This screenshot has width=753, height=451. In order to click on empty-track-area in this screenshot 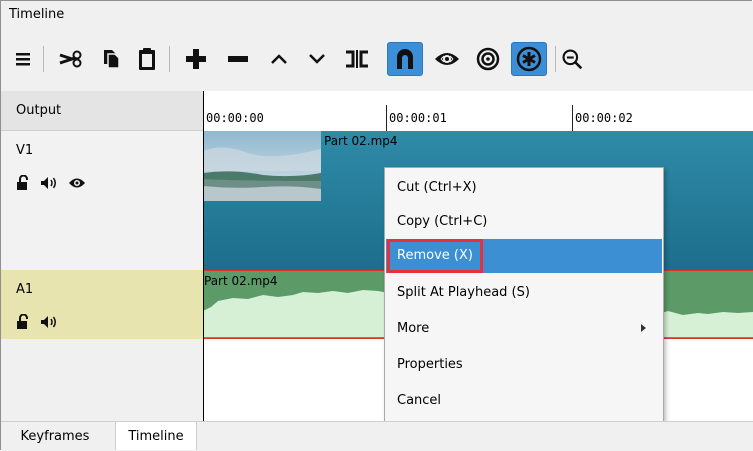, I will do `click(102, 380)`.